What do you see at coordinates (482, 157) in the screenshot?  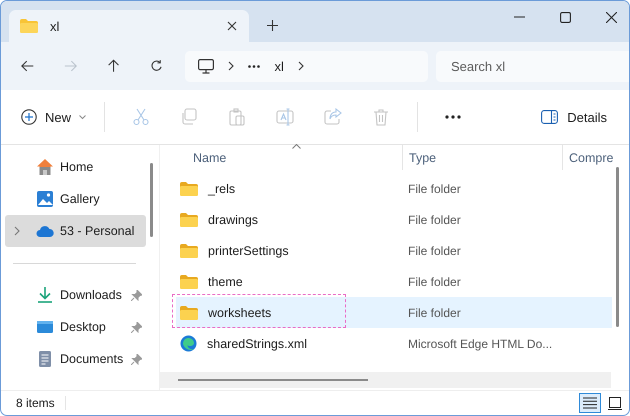 I see `column-header: Type` at bounding box center [482, 157].